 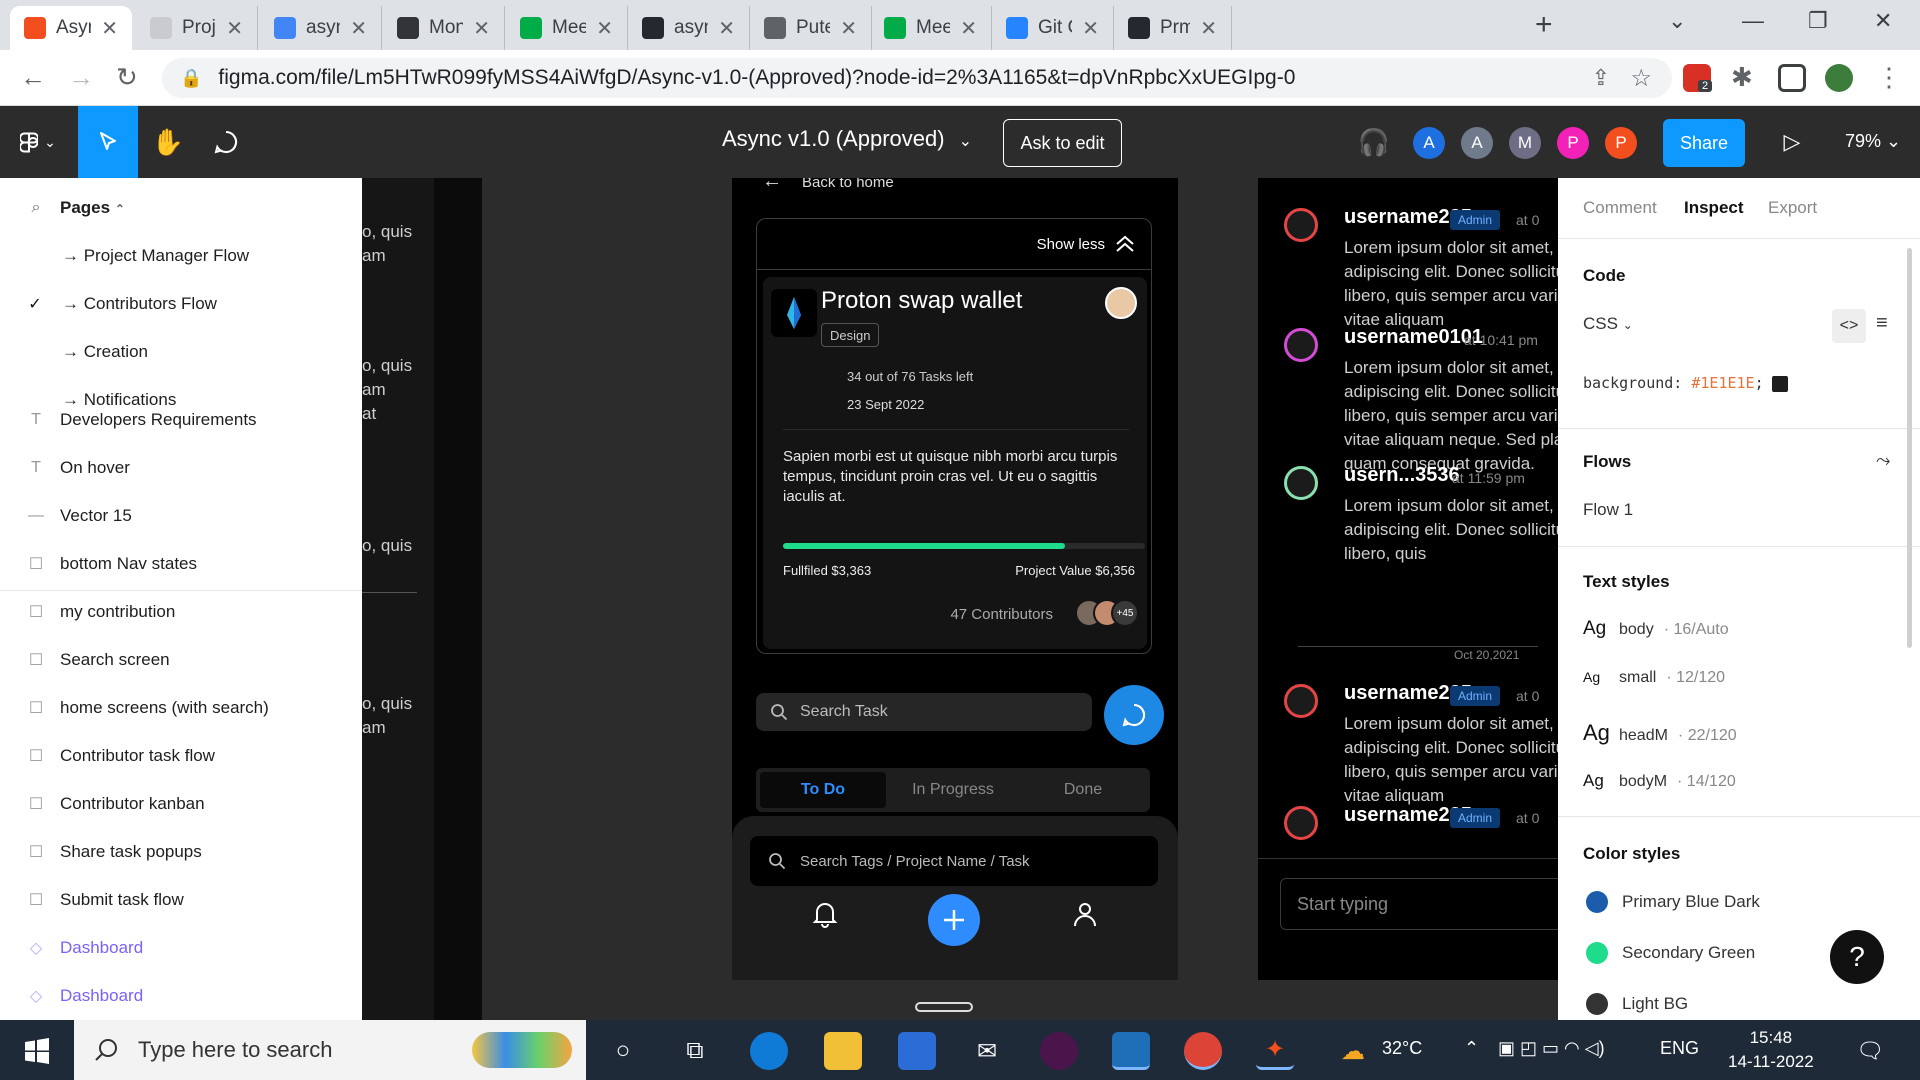 I want to click on edge-icon, so click(x=769, y=1051).